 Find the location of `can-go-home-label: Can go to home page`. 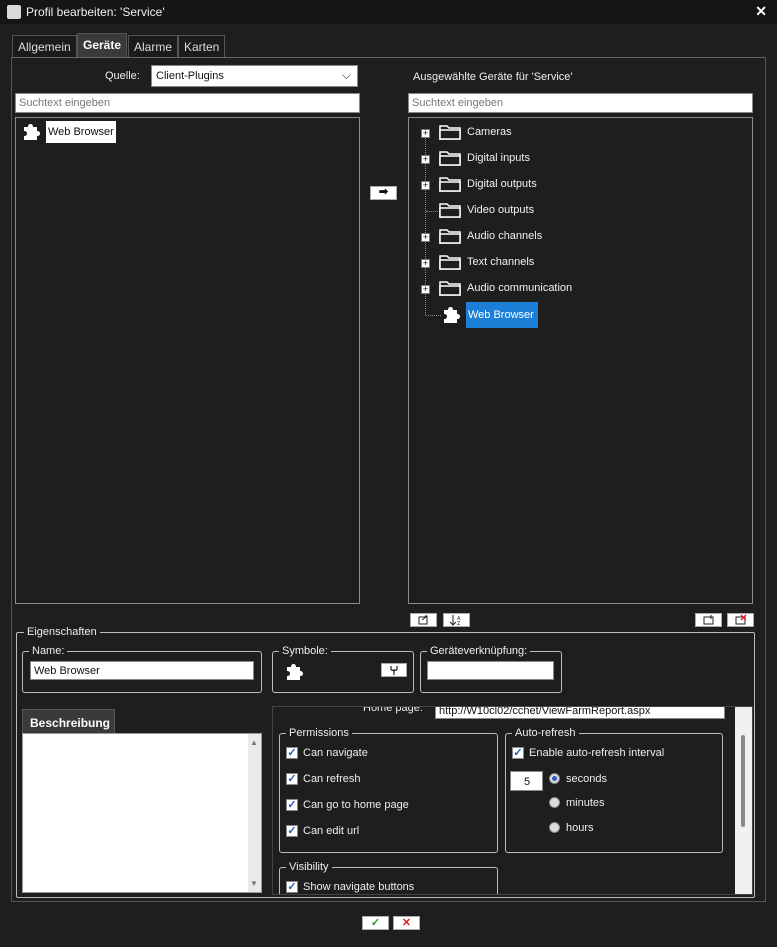

can-go-home-label: Can go to home page is located at coordinates (356, 805).